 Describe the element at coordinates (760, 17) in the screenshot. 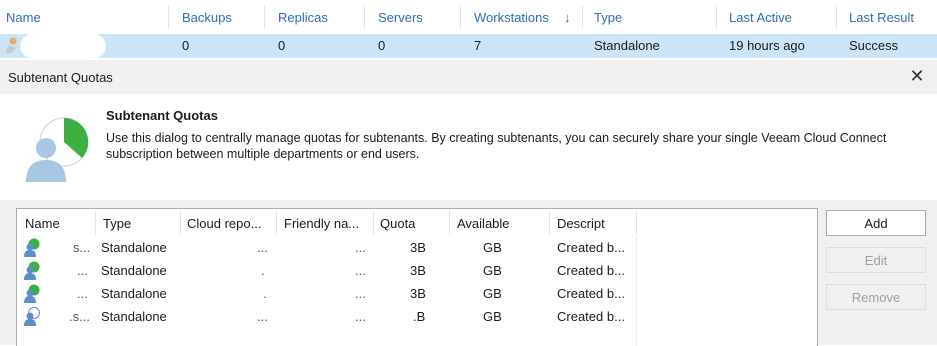

I see `column-header-last-active: Last Active` at that location.